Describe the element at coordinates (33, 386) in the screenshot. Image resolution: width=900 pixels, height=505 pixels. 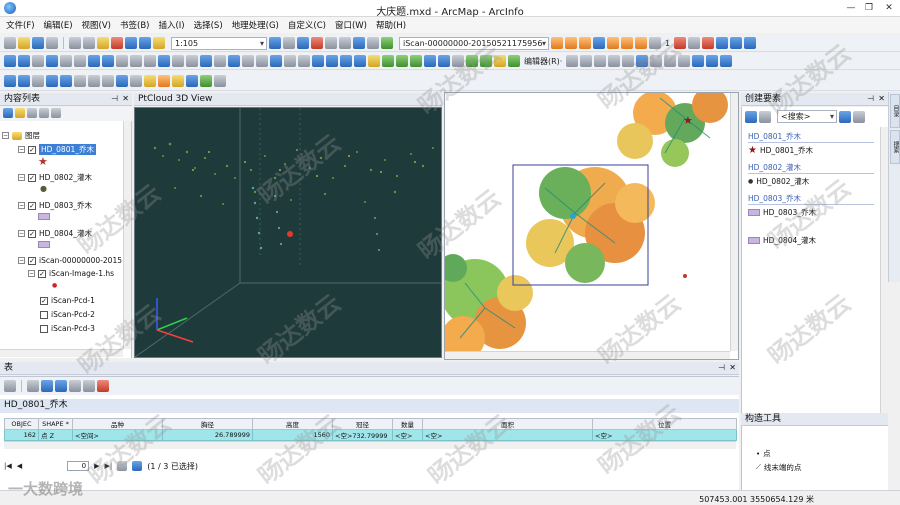
I see `related-tables-icon` at that location.